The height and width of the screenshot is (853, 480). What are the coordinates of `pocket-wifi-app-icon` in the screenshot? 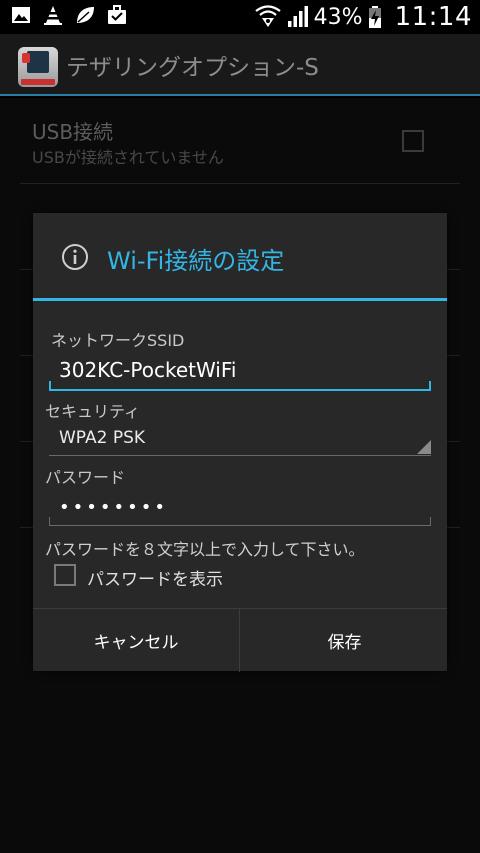 It's located at (38, 67).